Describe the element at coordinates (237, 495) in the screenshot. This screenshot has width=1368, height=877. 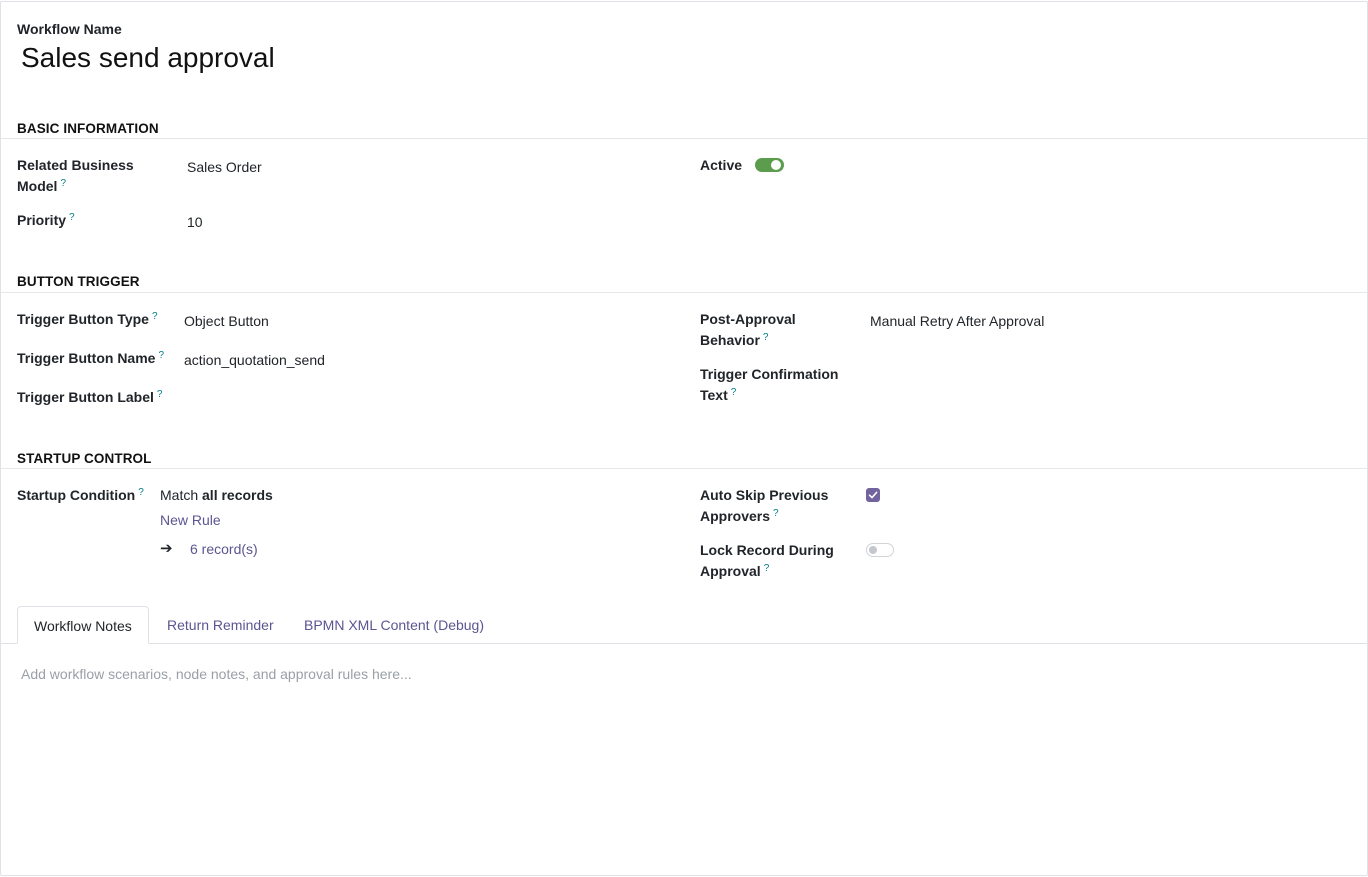
I see `domain-match-scope: all records` at that location.